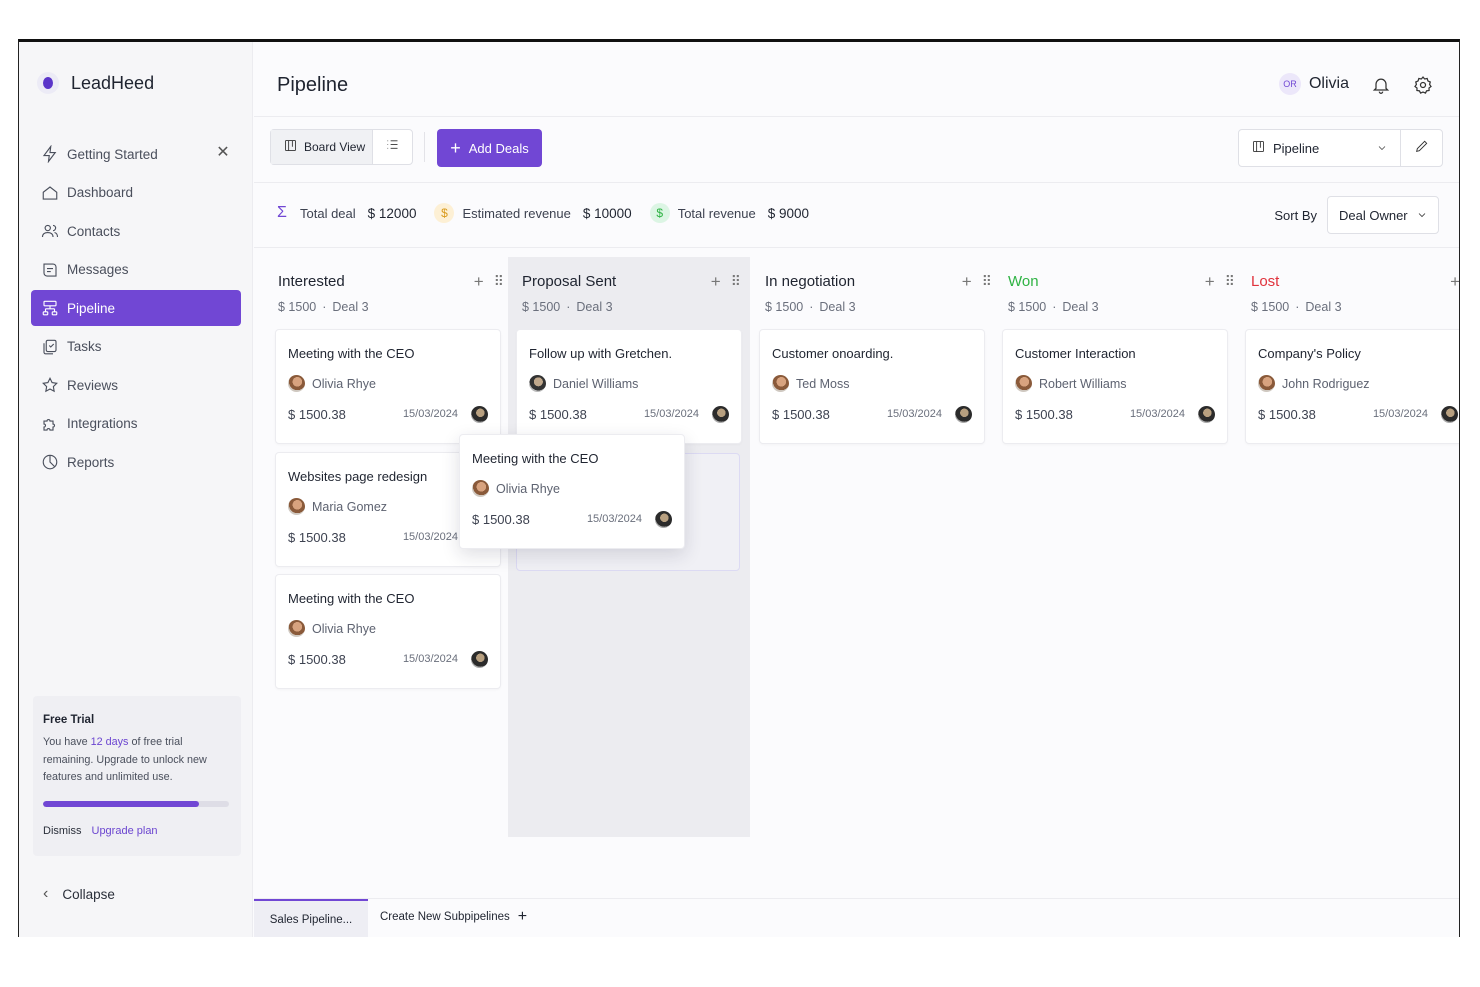 Image resolution: width=1480 pixels, height=987 pixels. Describe the element at coordinates (48, 83) in the screenshot. I see `brand-logo-icon` at that location.